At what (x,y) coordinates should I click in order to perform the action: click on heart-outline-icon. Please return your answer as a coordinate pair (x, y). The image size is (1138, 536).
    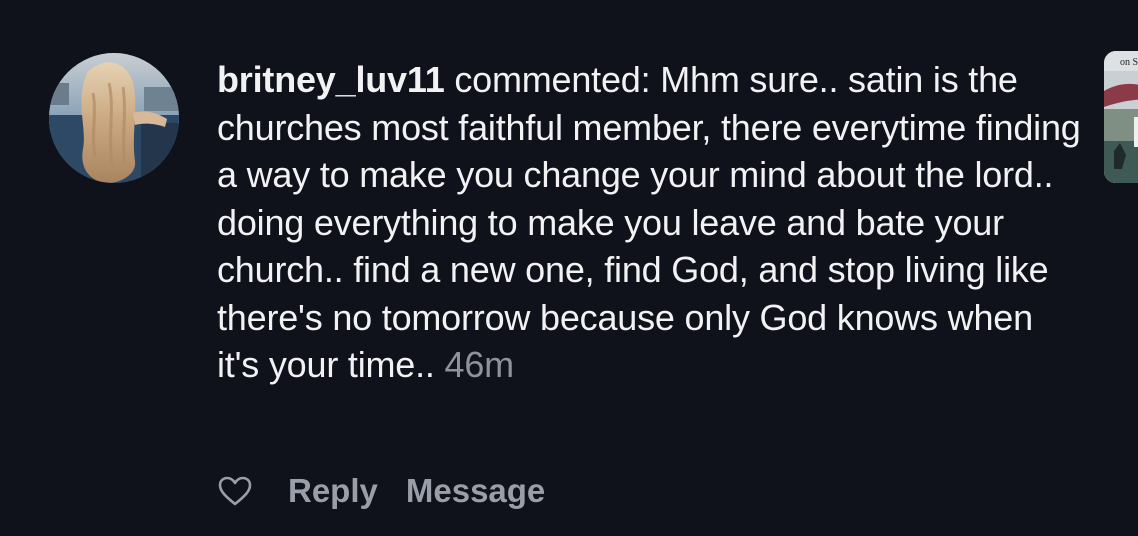
    Looking at the image, I should click on (235, 491).